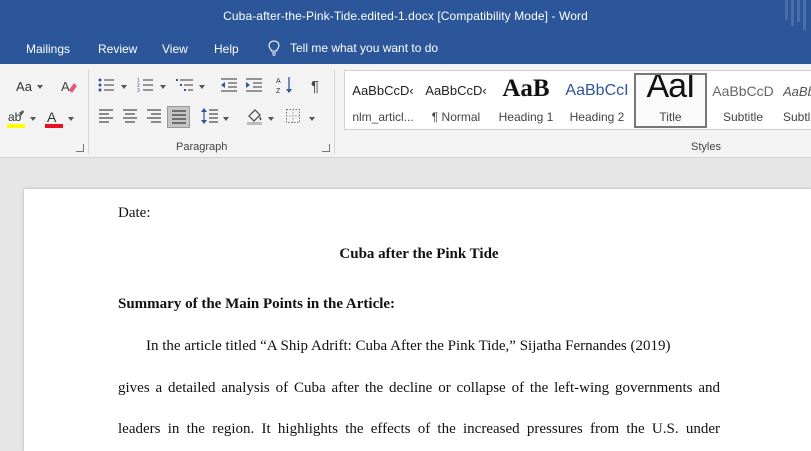 The height and width of the screenshot is (451, 811). What do you see at coordinates (154, 116) in the screenshot?
I see `align-right-icon` at bounding box center [154, 116].